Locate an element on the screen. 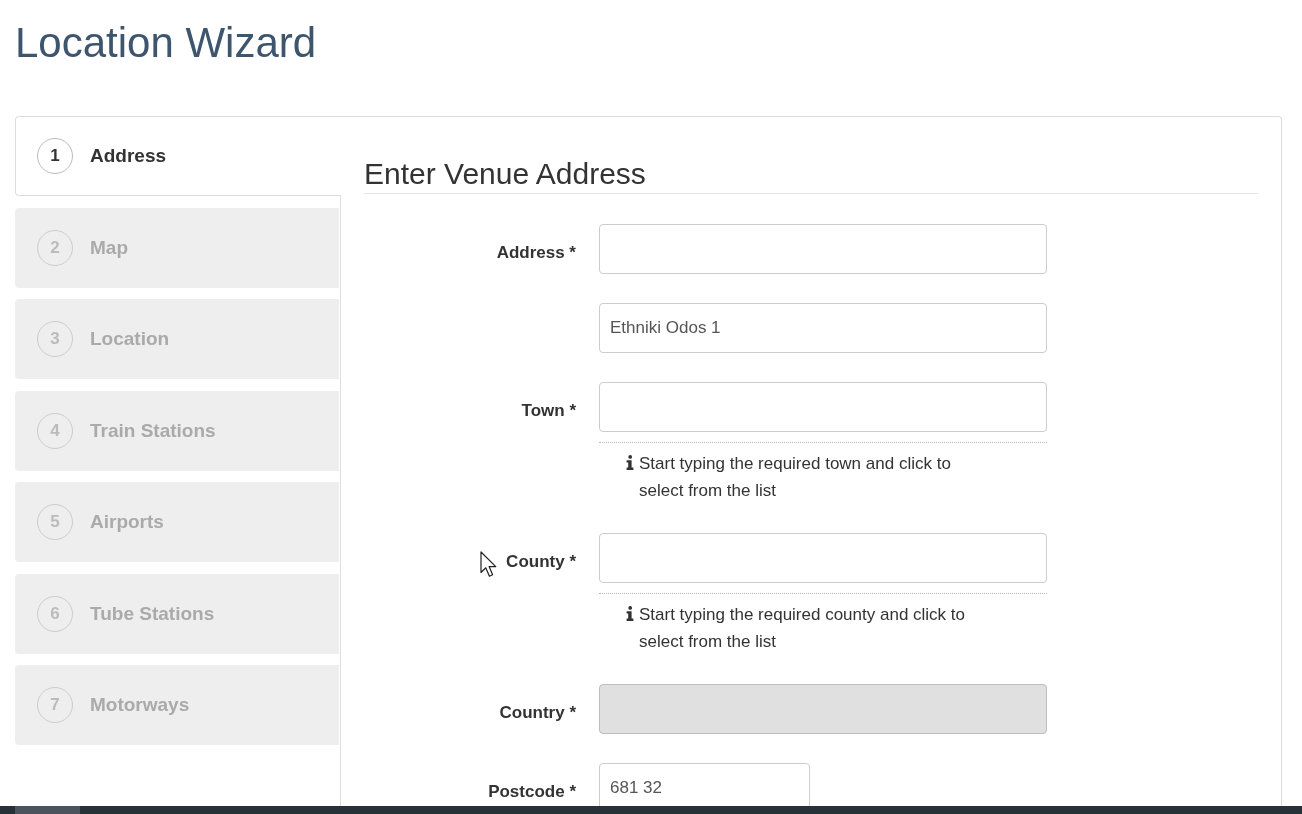  help-text: Start typing the required town and click to select from the list is located at coordinates (795, 477).